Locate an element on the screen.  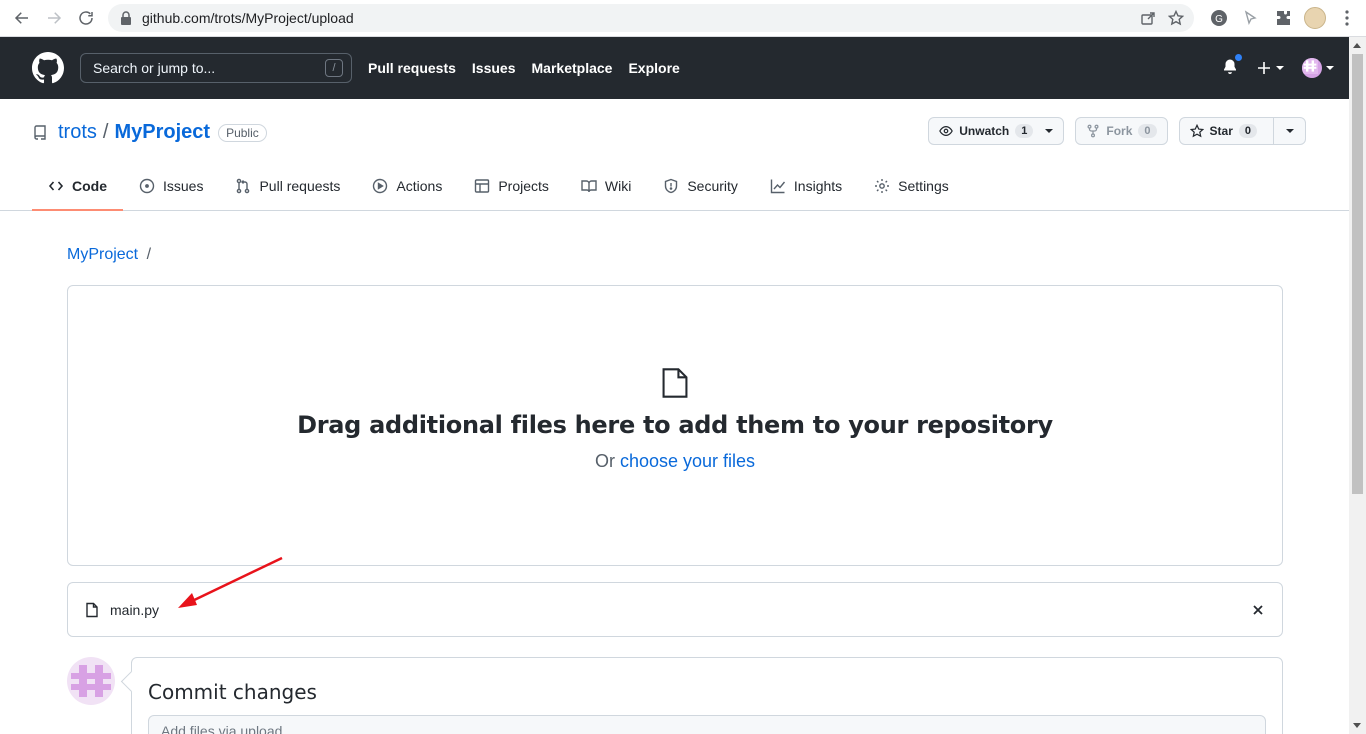
browser-toolbar: github.com/trots/MyProject/upload G is located at coordinates (683, 18).